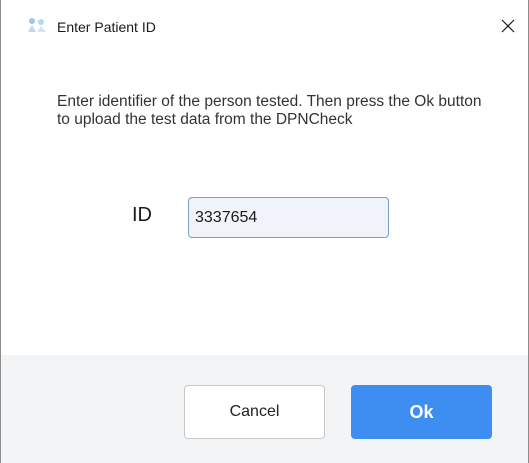 Image resolution: width=529 pixels, height=463 pixels. I want to click on patient-id-input, so click(288, 217).